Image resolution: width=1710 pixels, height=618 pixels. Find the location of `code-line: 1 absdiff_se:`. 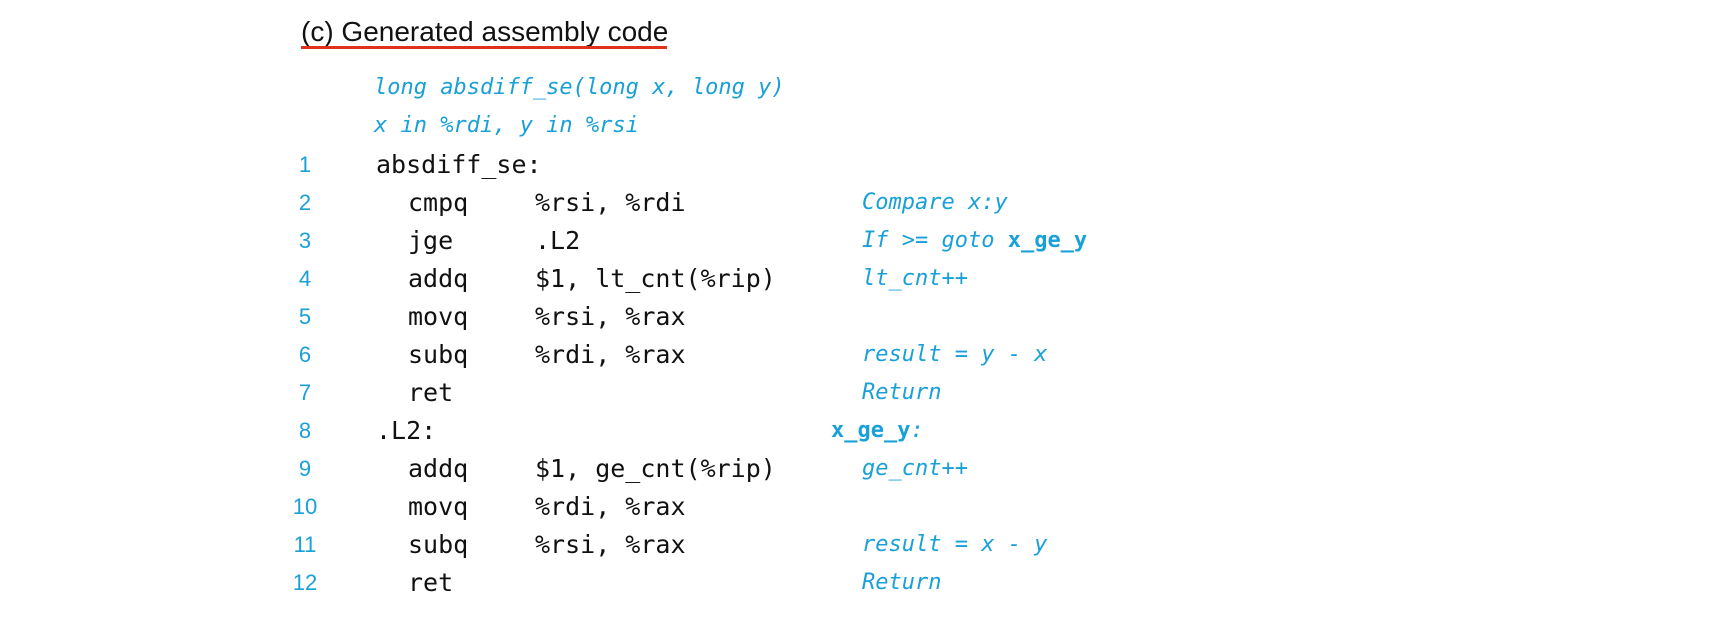

code-line: 1 absdiff_se: is located at coordinates (855, 165).